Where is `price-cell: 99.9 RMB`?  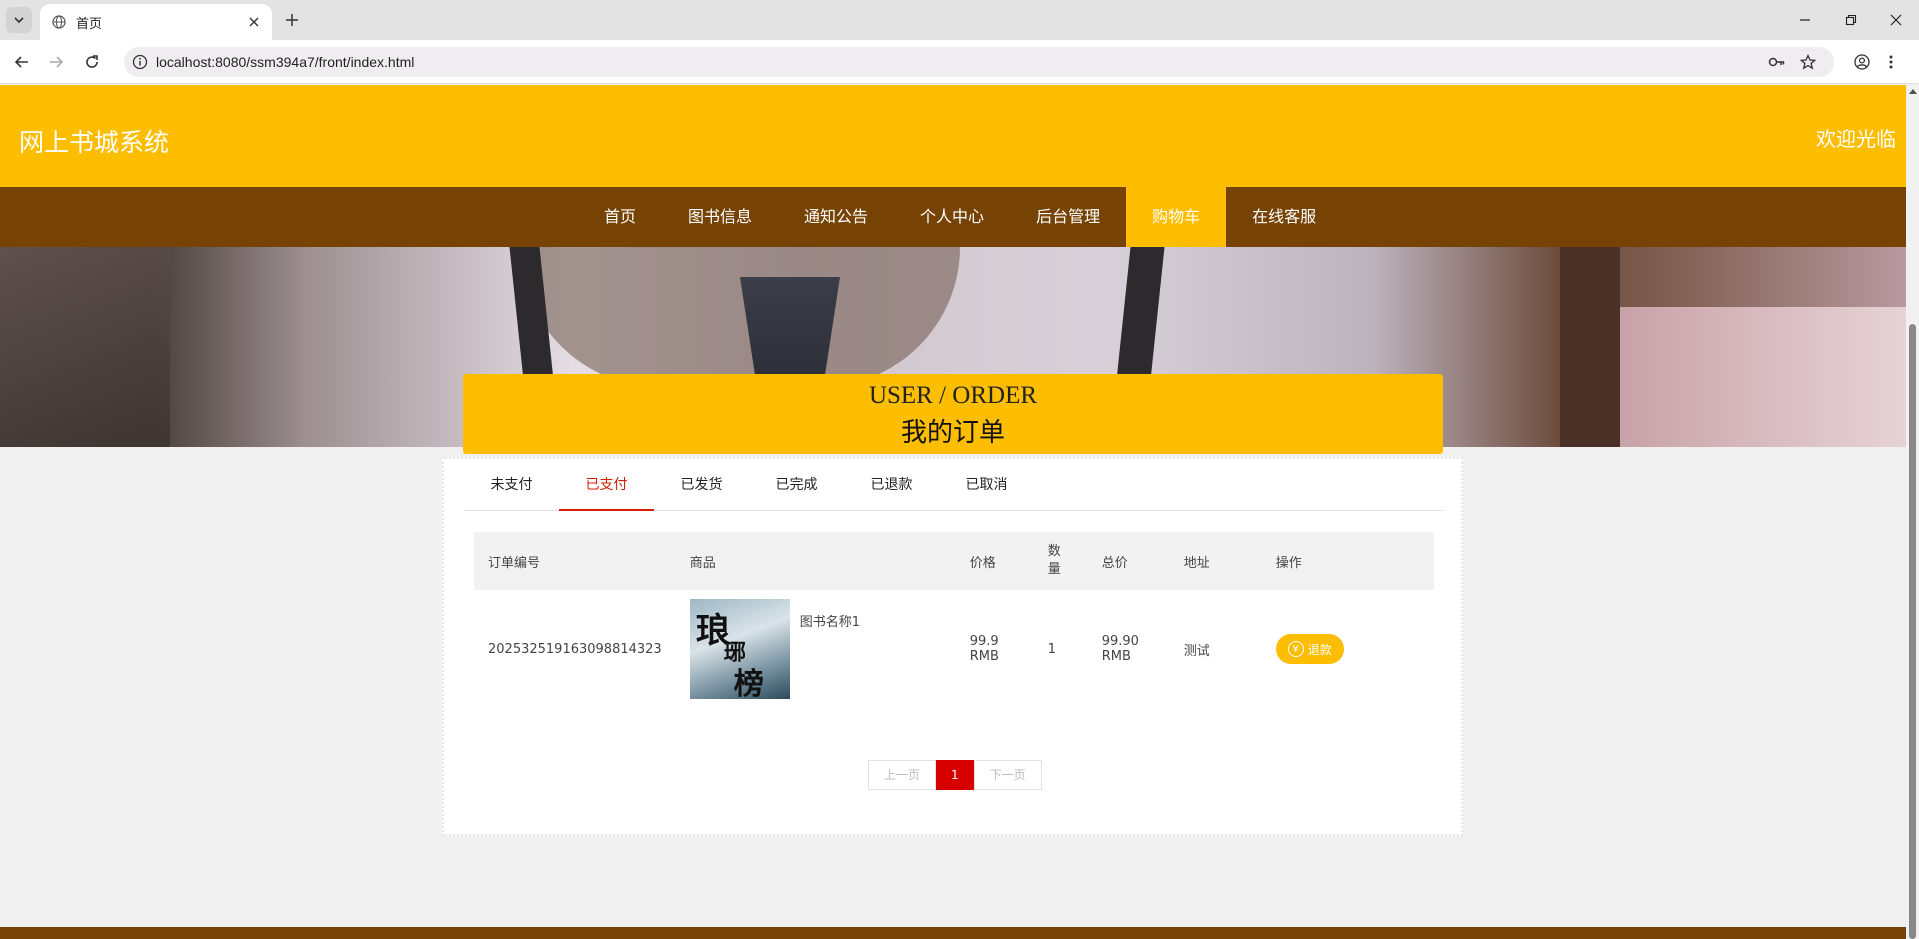 price-cell: 99.9 RMB is located at coordinates (995, 649).